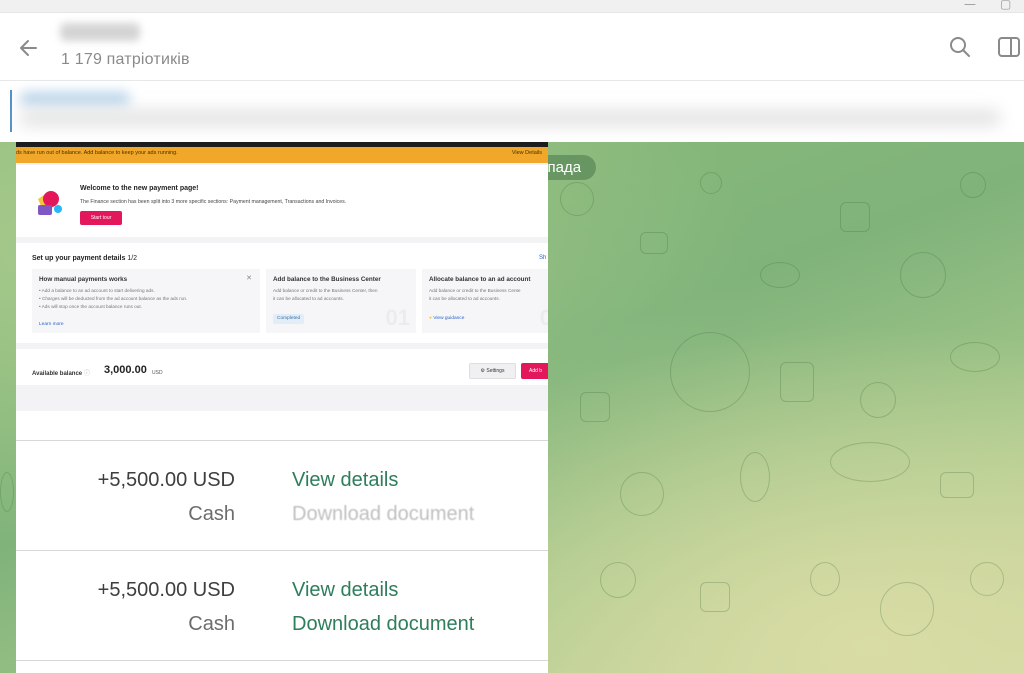  Describe the element at coordinates (430, 318) in the screenshot. I see `bulb-icon: ●` at that location.